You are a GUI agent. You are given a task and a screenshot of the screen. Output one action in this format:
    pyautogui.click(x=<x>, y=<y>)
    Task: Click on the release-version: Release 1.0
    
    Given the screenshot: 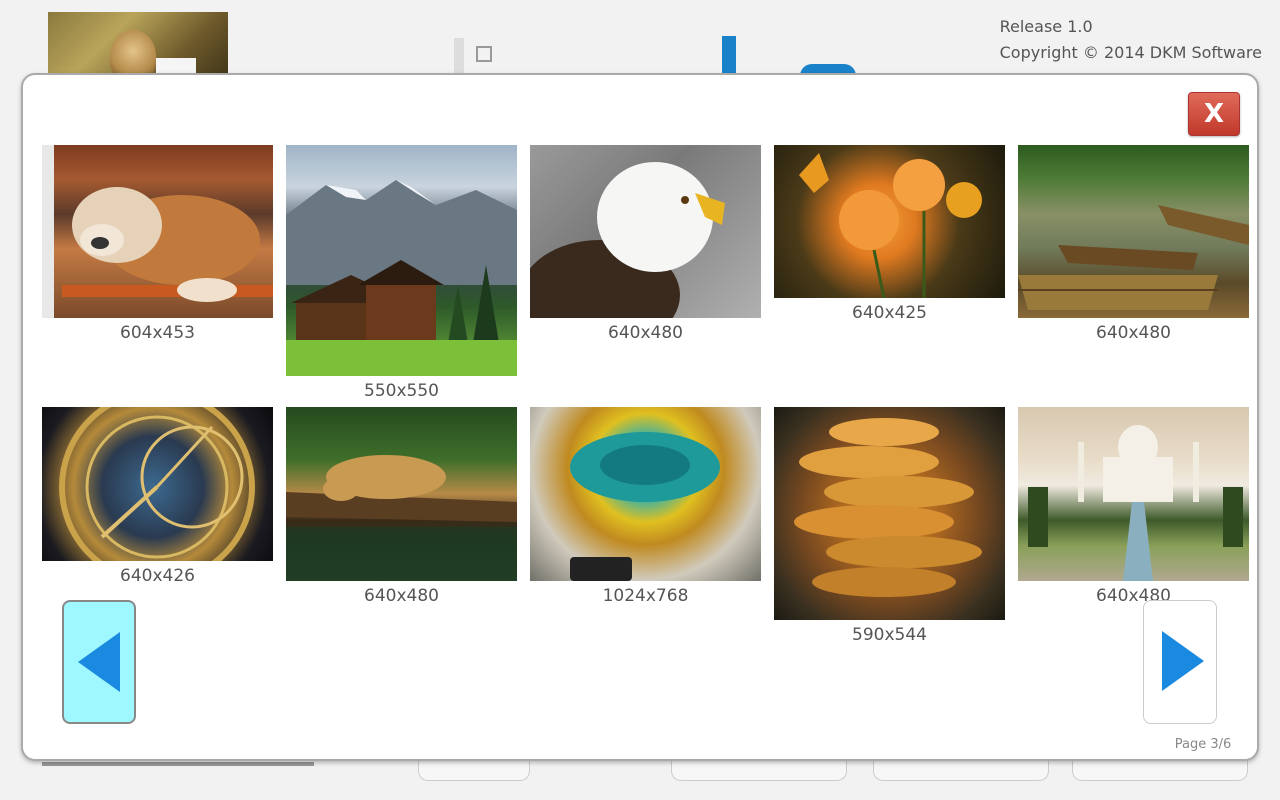 What is the action you would take?
    pyautogui.click(x=1046, y=26)
    